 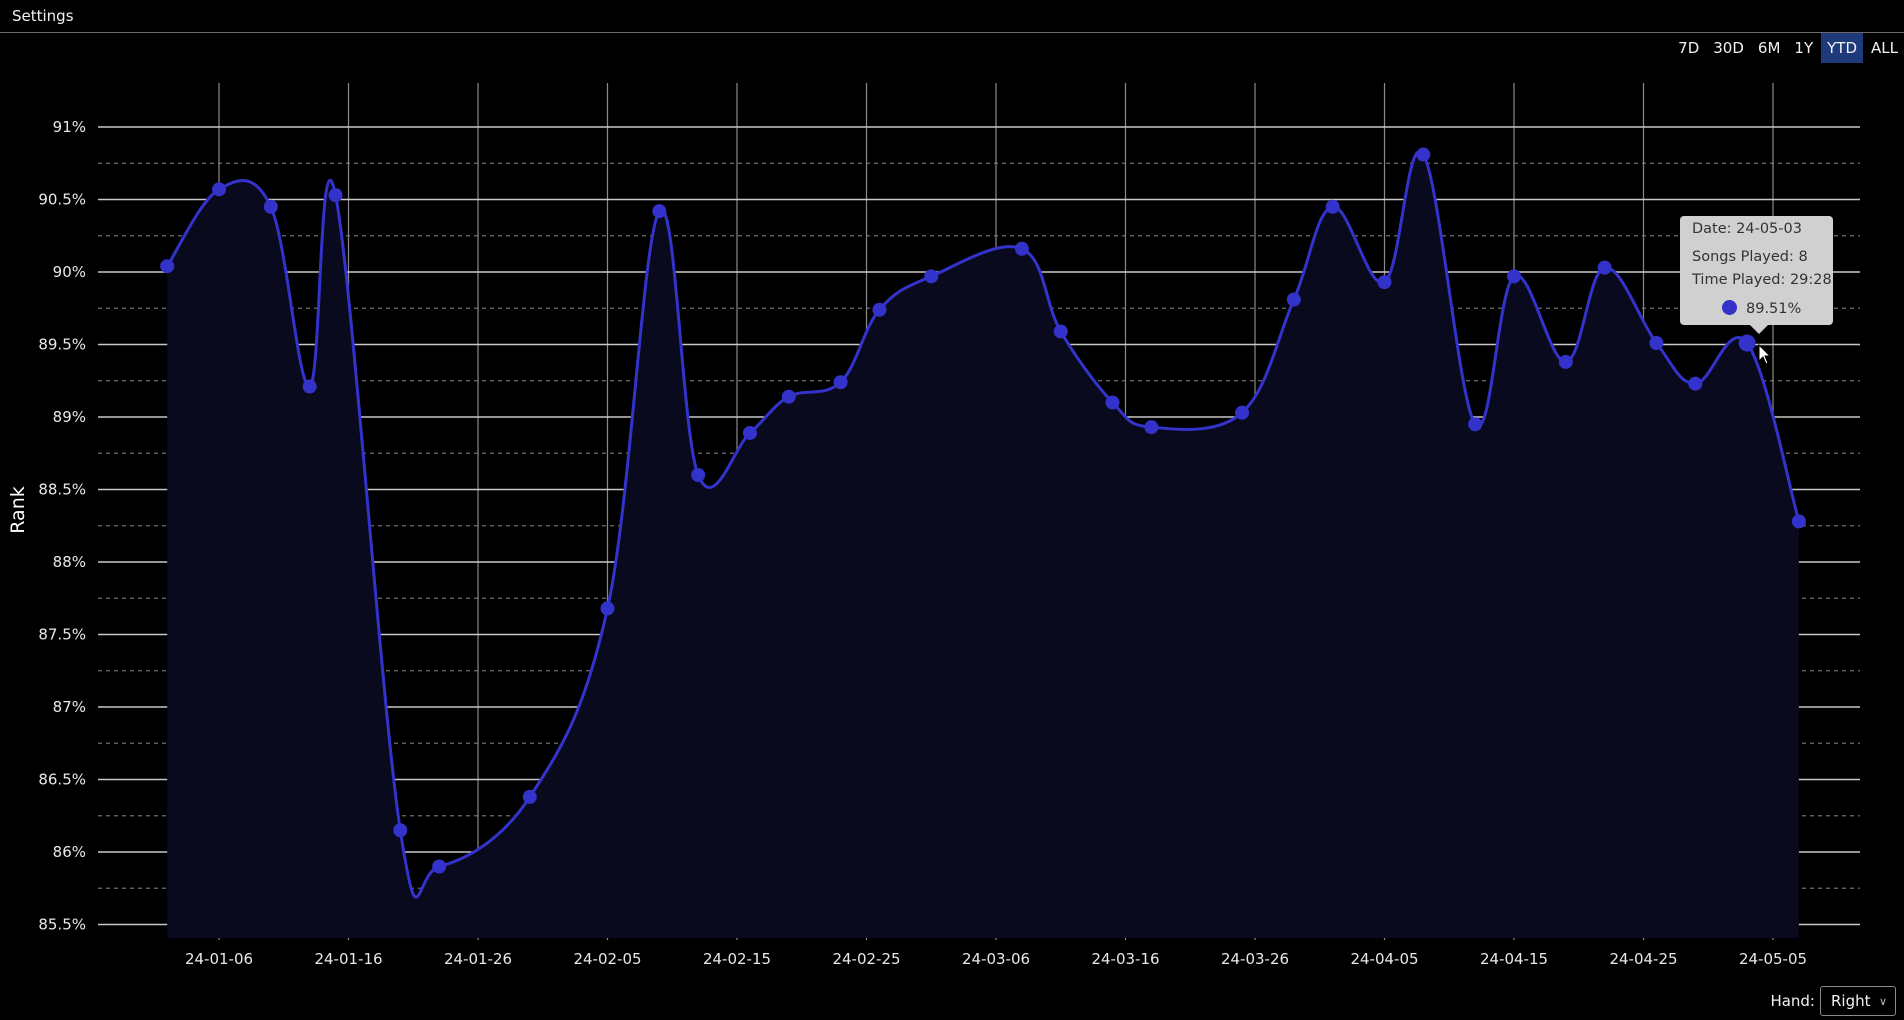 I want to click on chevron-down-icon: ∨, so click(x=1882, y=1001).